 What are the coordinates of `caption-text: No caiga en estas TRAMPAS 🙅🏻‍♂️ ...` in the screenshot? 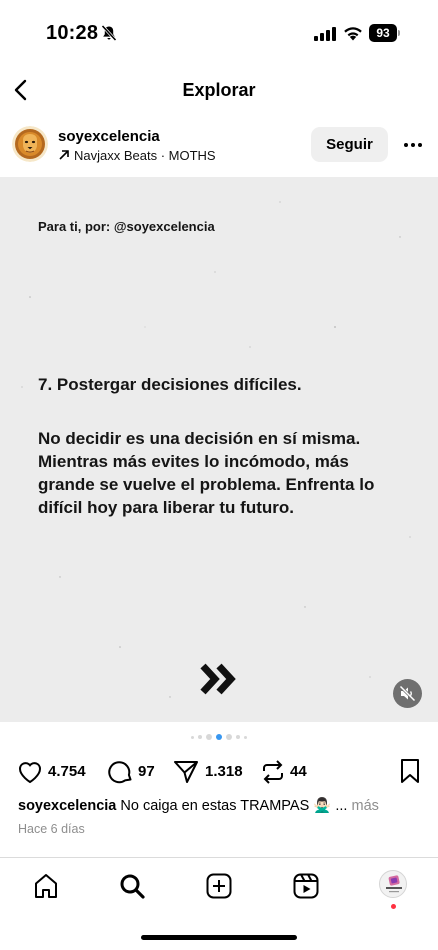 It's located at (234, 806).